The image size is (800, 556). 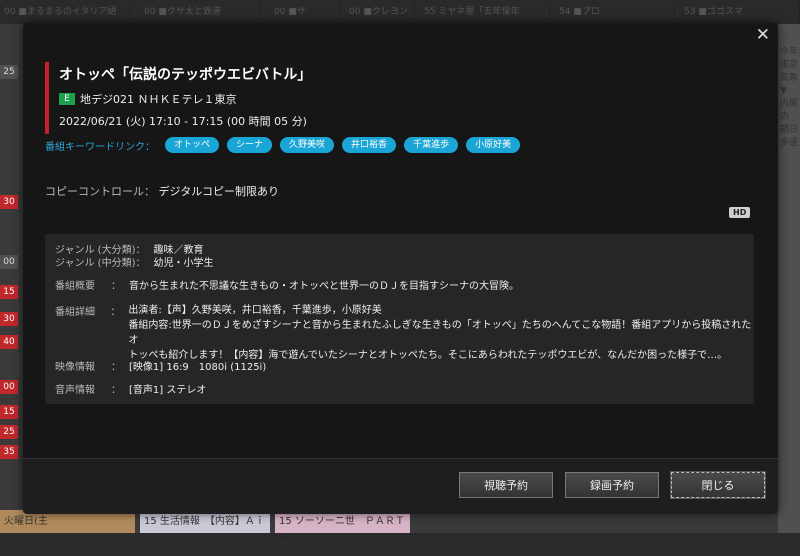 I want to click on keyword-tag: 井口裕香, so click(x=369, y=145).